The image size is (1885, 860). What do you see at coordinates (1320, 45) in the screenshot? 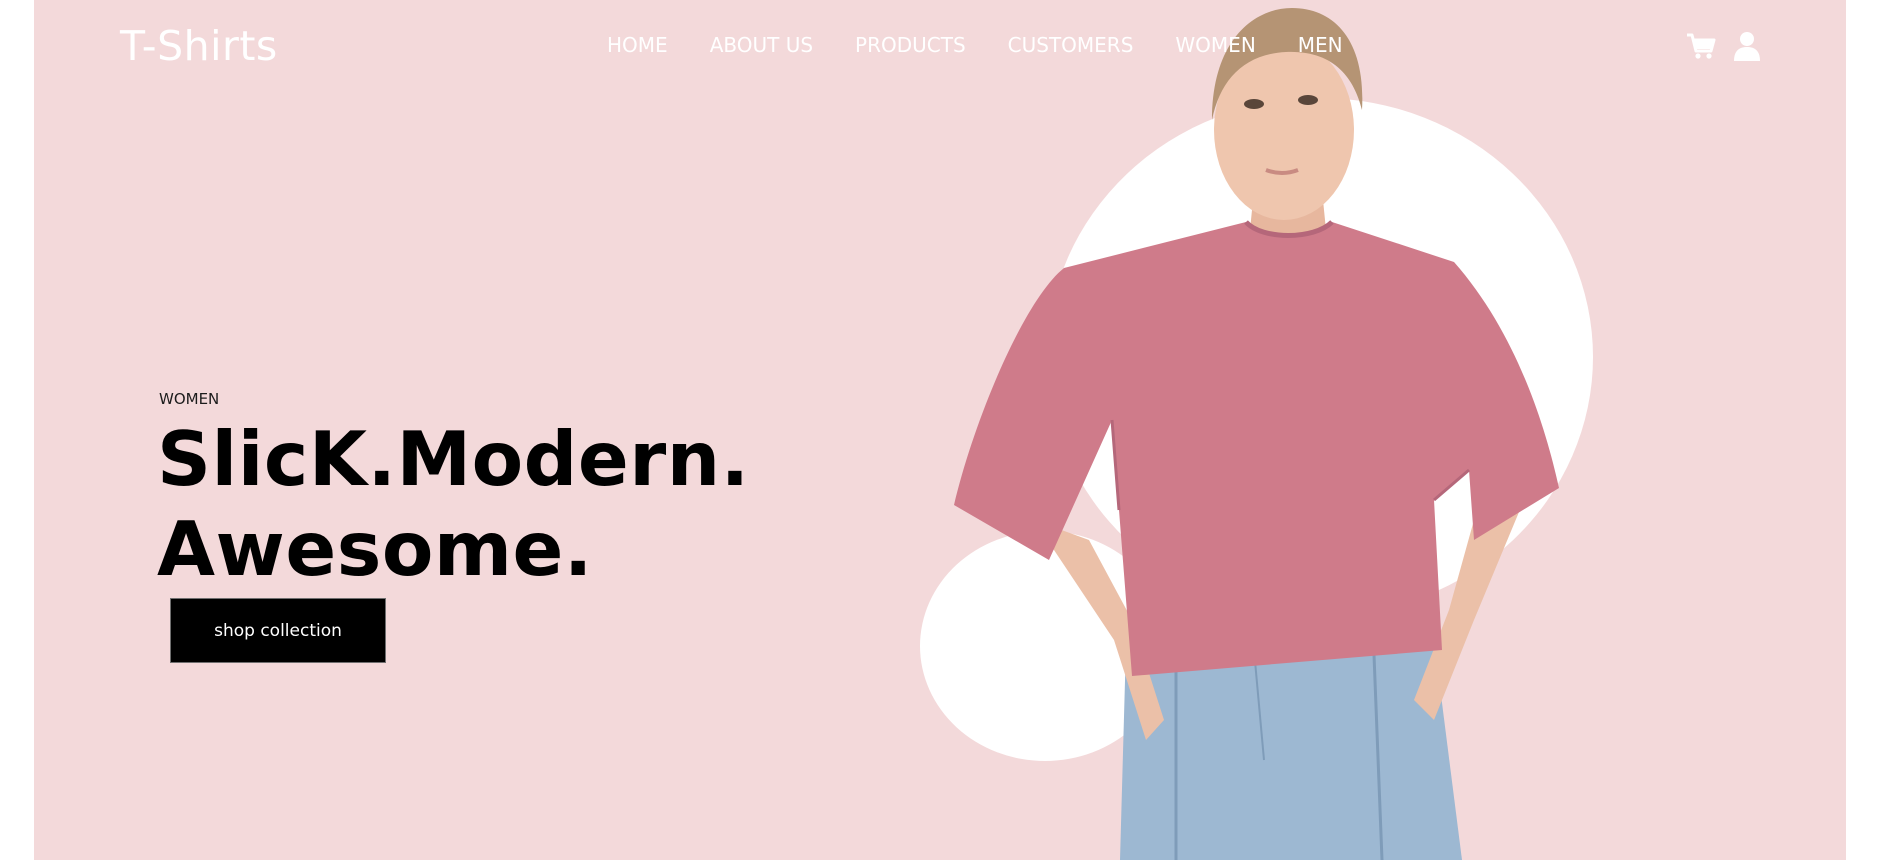
I see `nav-item-men: MEN` at bounding box center [1320, 45].